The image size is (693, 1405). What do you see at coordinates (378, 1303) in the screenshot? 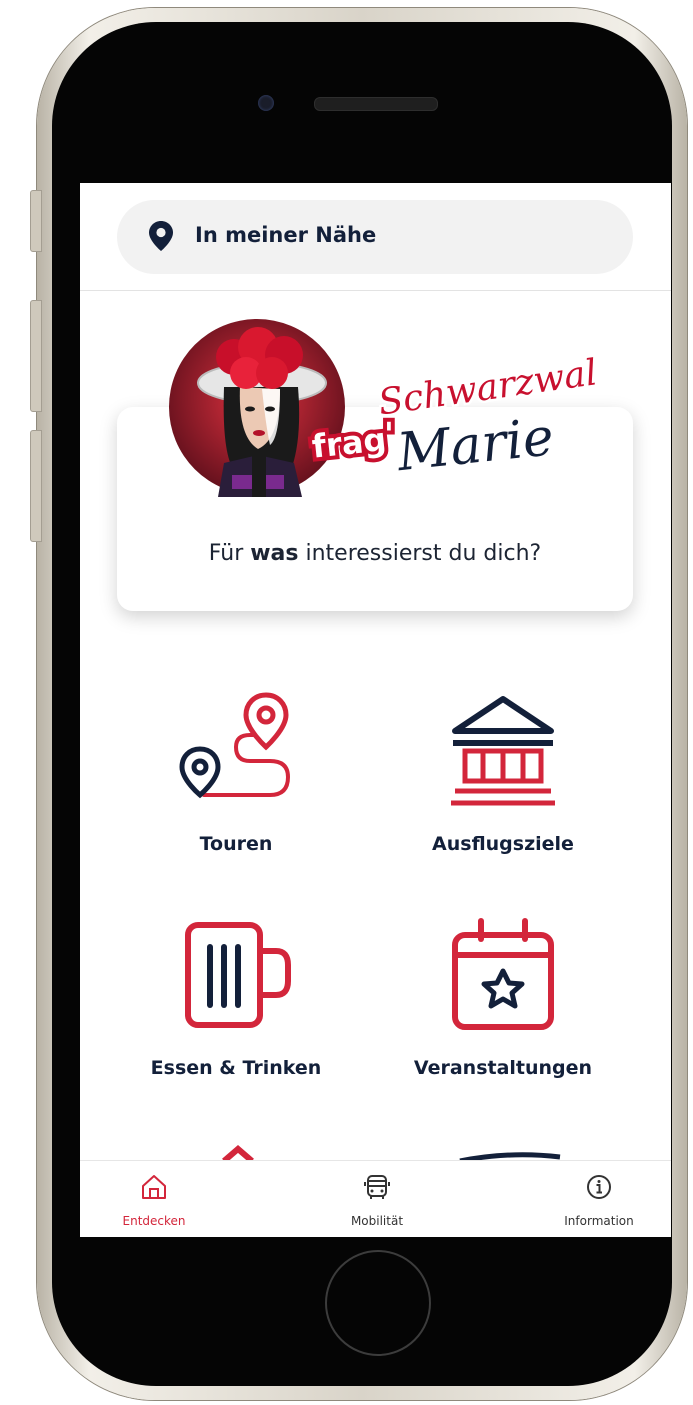
I see `home-button` at bounding box center [378, 1303].